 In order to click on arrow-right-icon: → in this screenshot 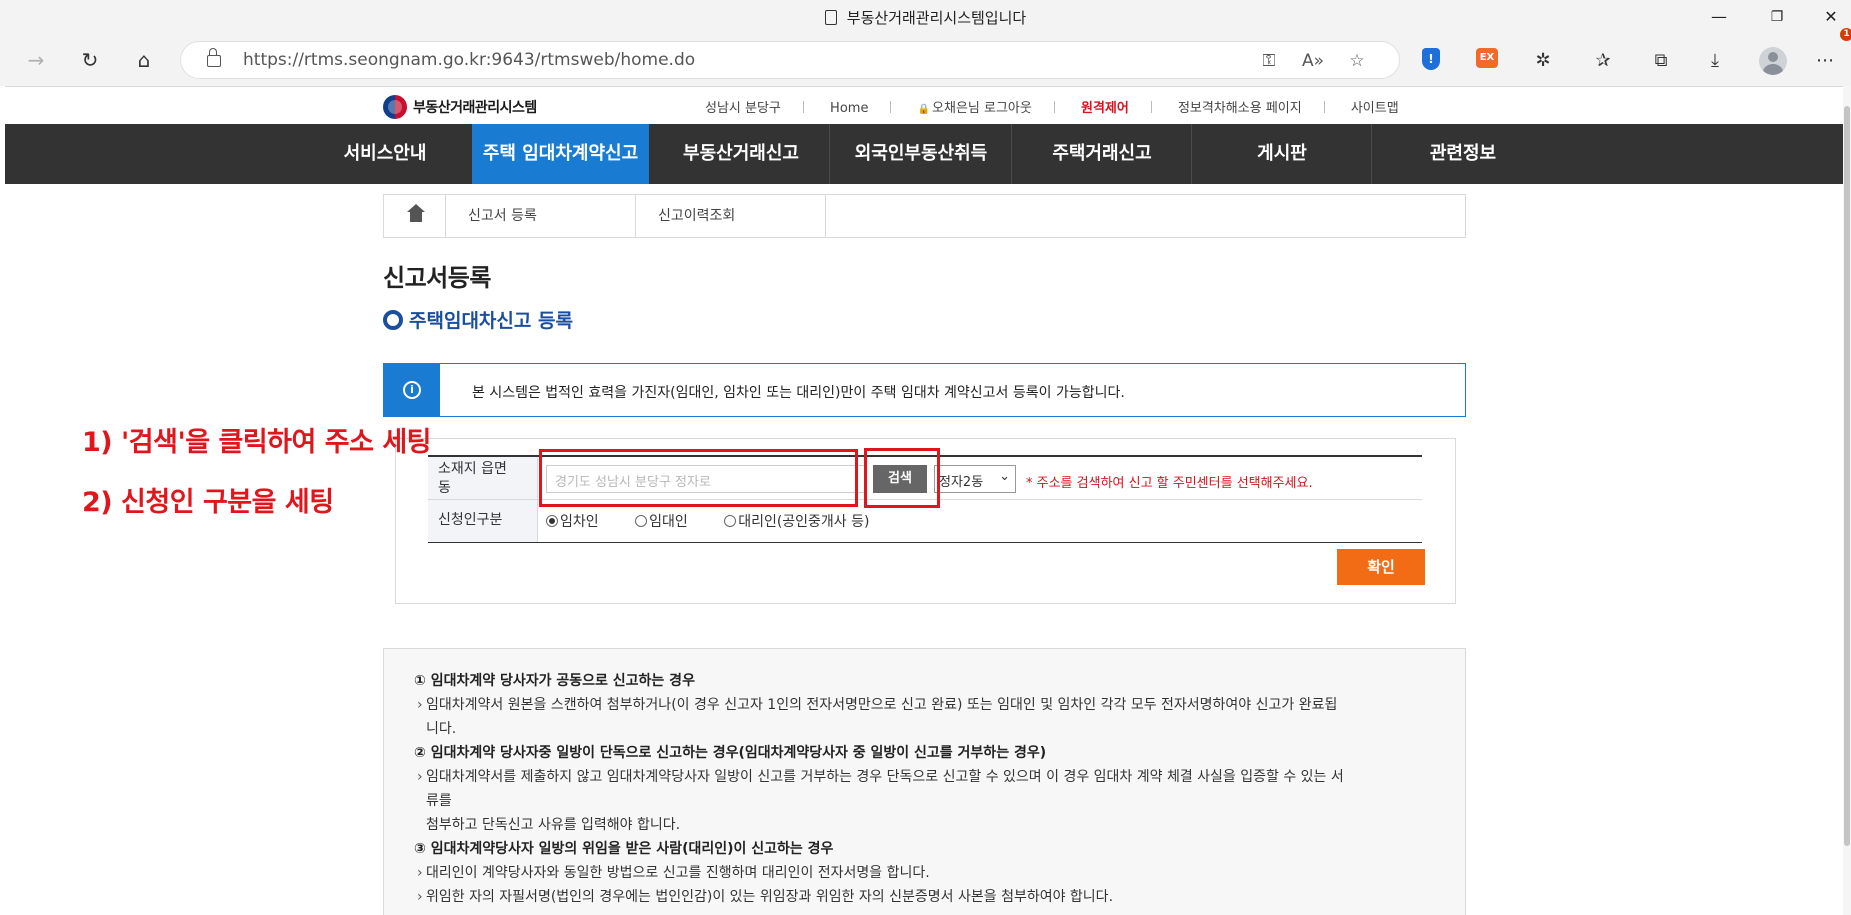, I will do `click(36, 60)`.